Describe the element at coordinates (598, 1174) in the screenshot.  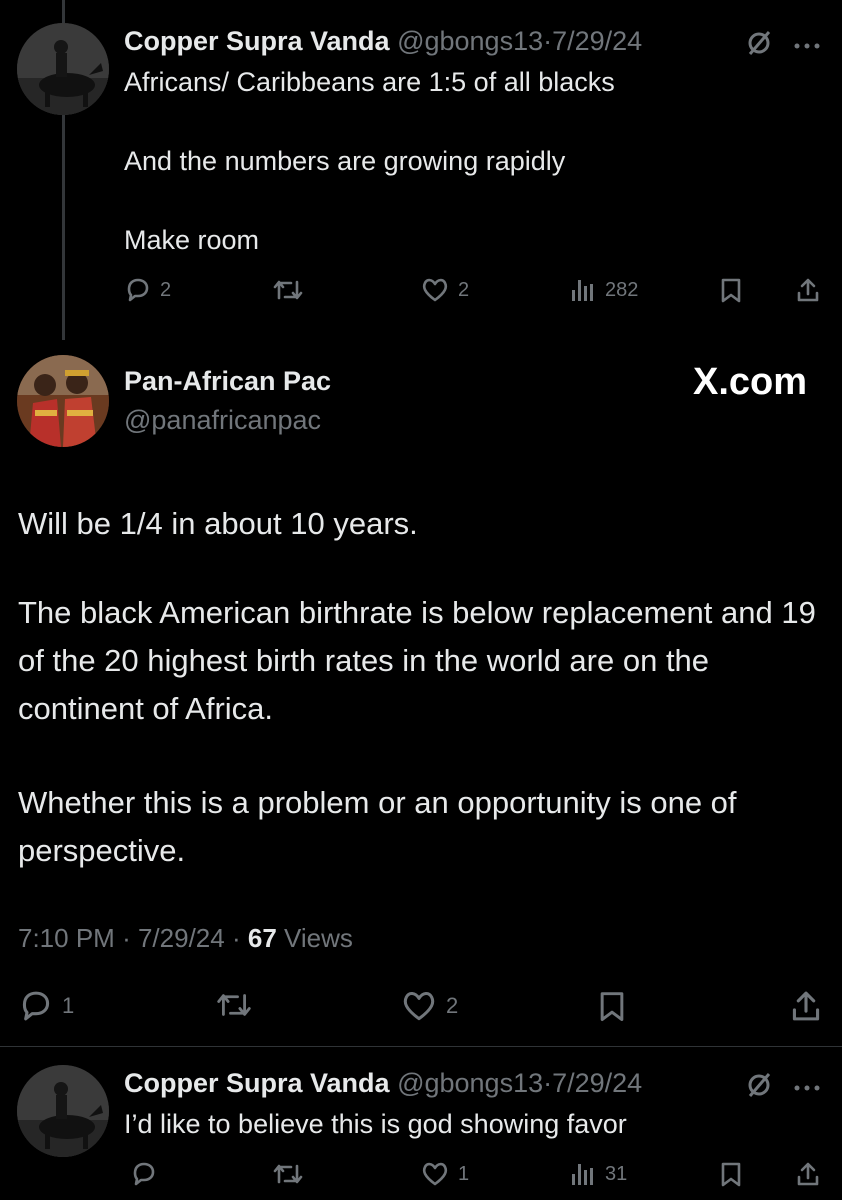
I see `views-button: 31` at that location.